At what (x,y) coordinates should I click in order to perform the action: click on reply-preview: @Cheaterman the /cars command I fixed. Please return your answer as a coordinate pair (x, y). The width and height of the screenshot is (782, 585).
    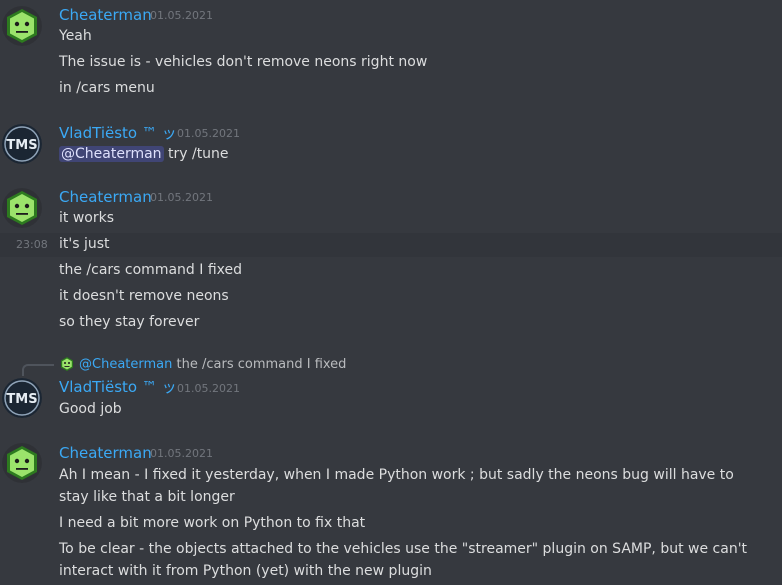
    Looking at the image, I should click on (212, 365).